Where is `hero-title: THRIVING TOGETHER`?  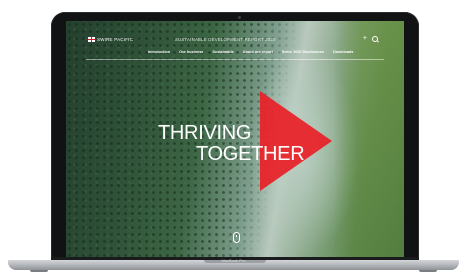 hero-title: THRIVING TOGETHER is located at coordinates (231, 143).